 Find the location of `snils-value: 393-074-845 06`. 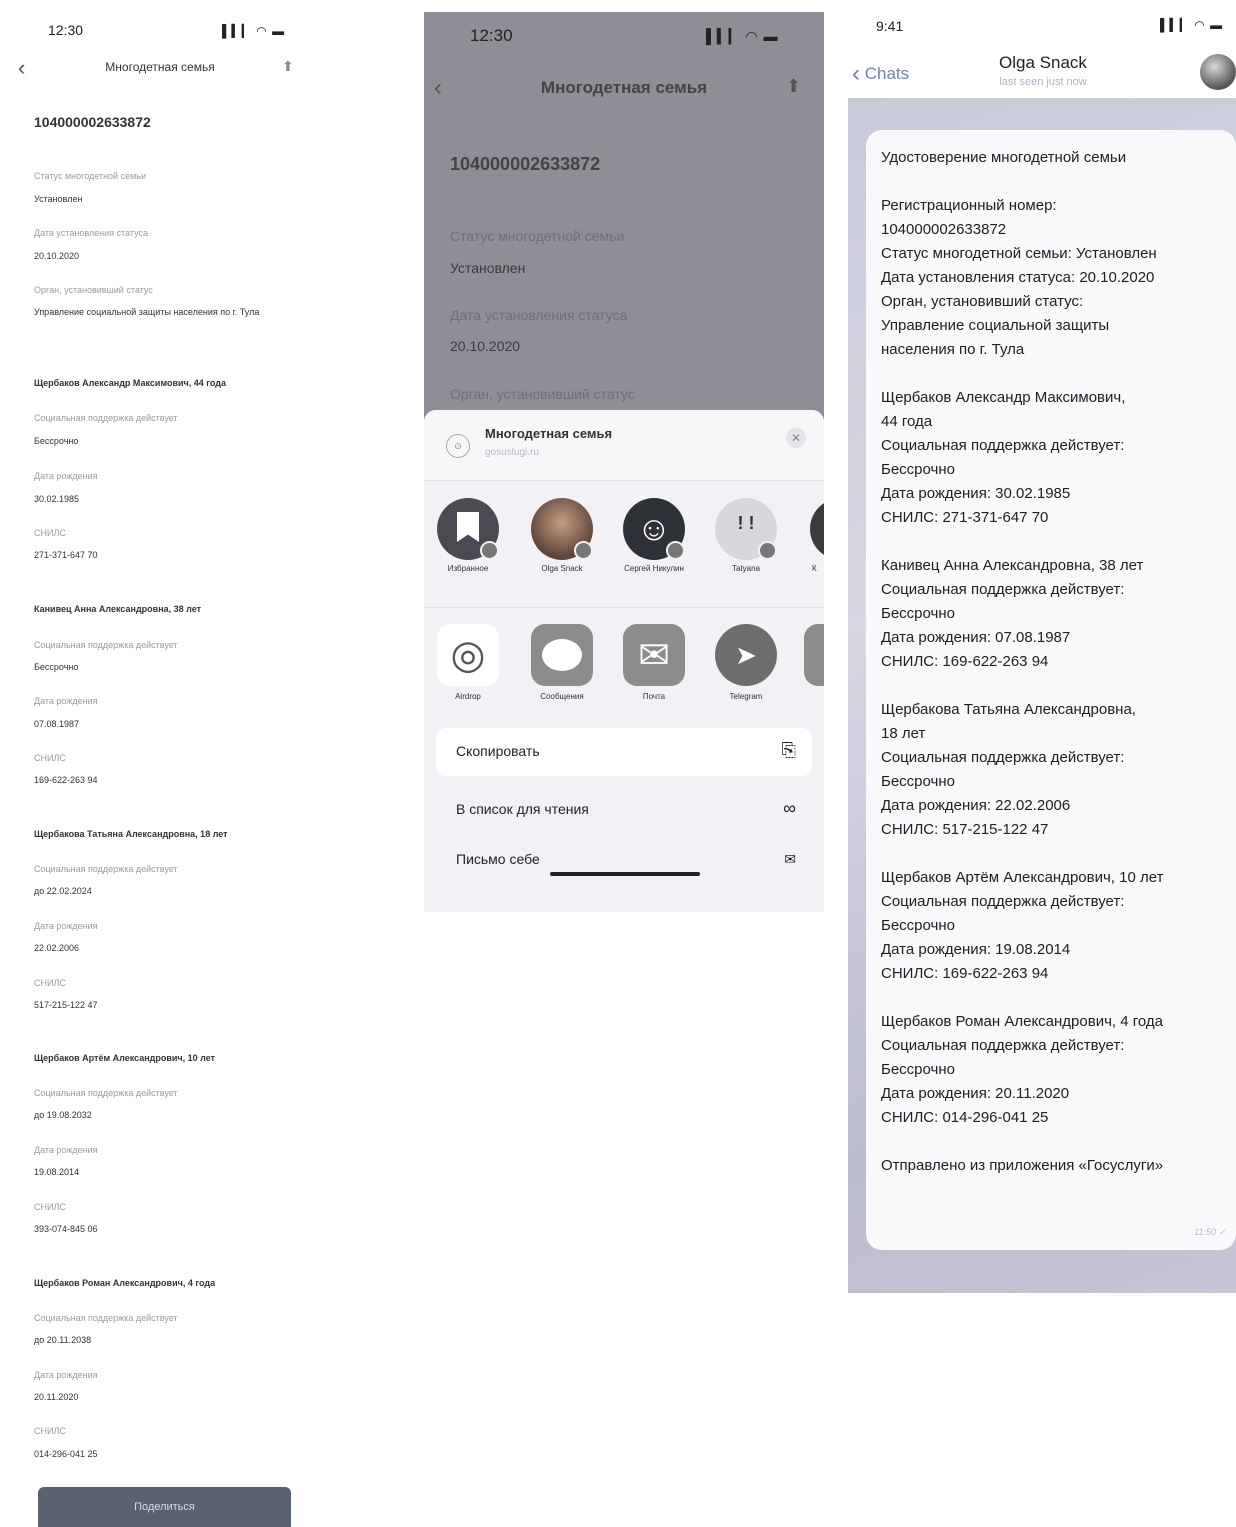

snils-value: 393-074-845 06 is located at coordinates (66, 1229).